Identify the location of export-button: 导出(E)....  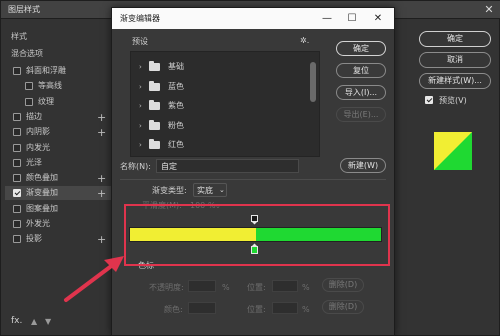
(361, 114).